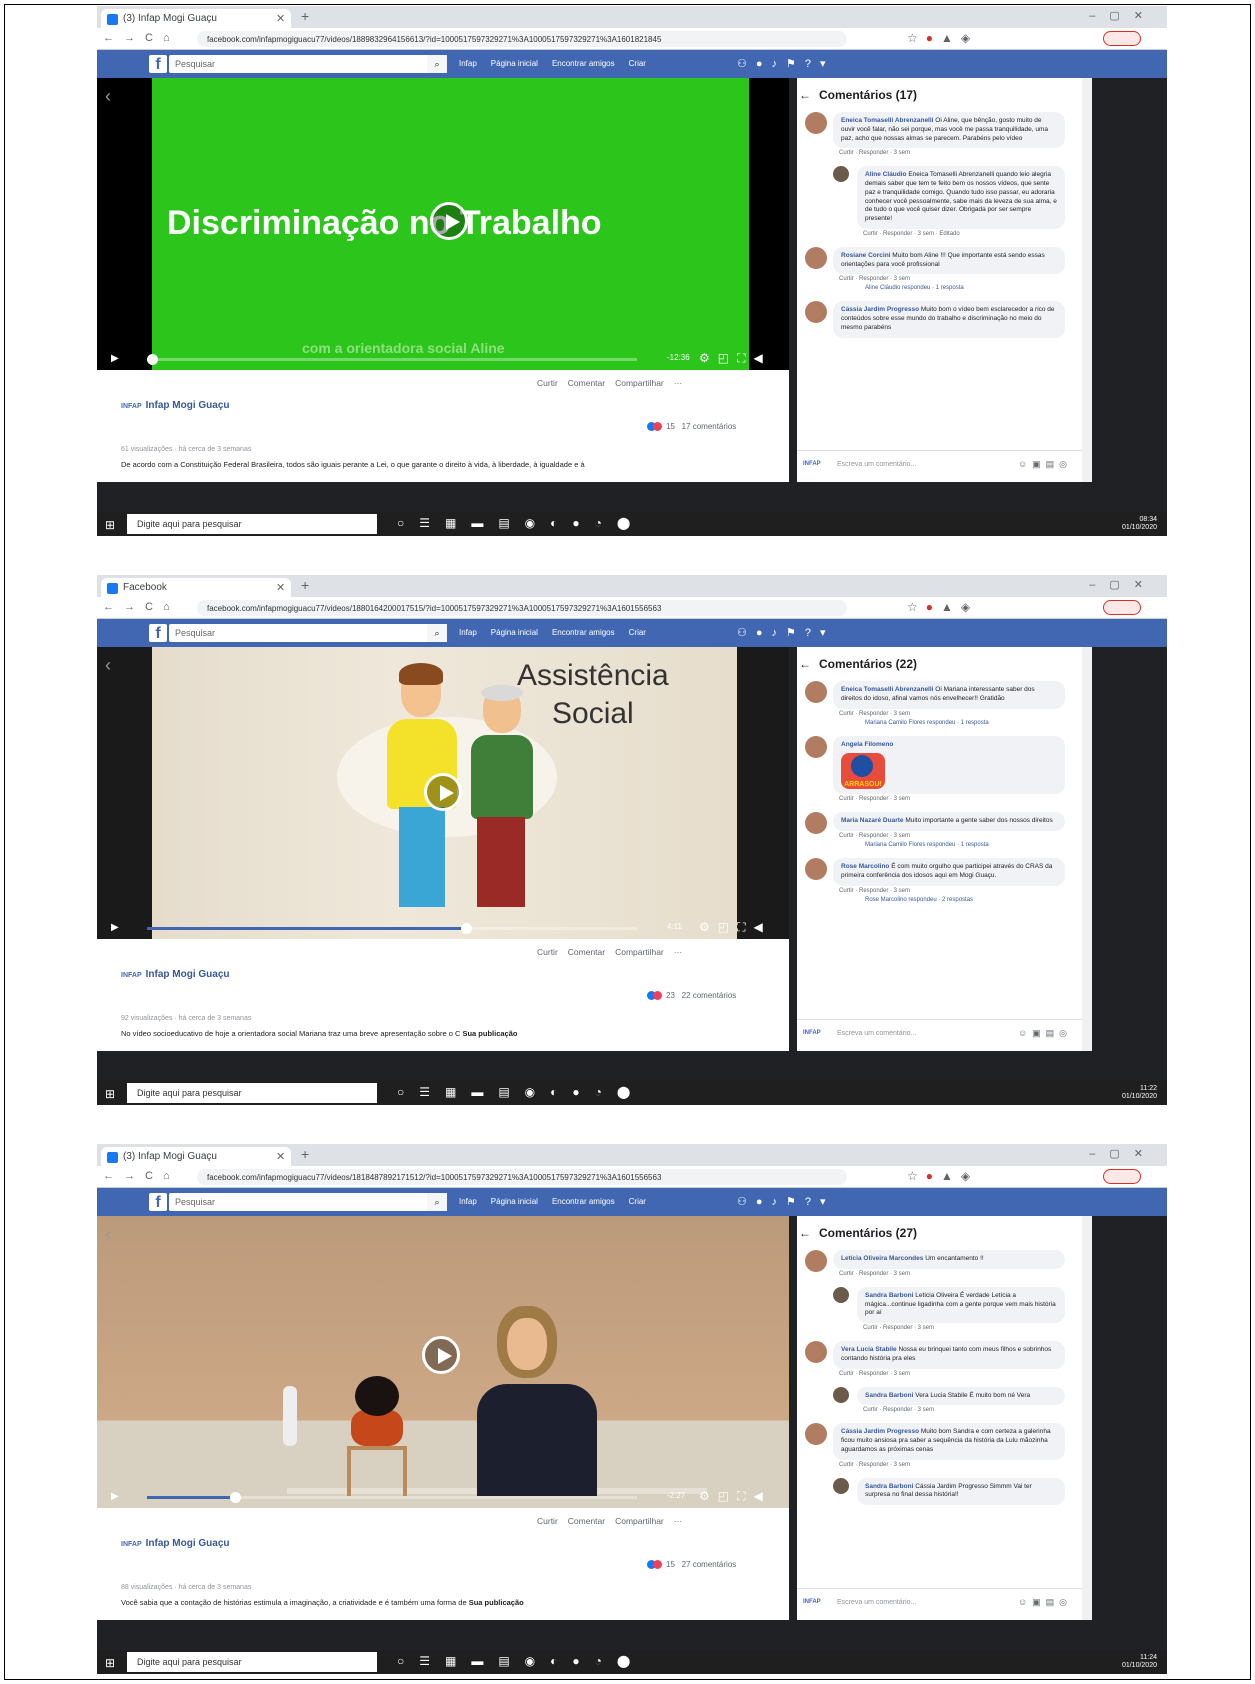 The height and width of the screenshot is (1684, 1255). I want to click on taskbar-search: Digite aqui para pesquisar, so click(252, 1662).